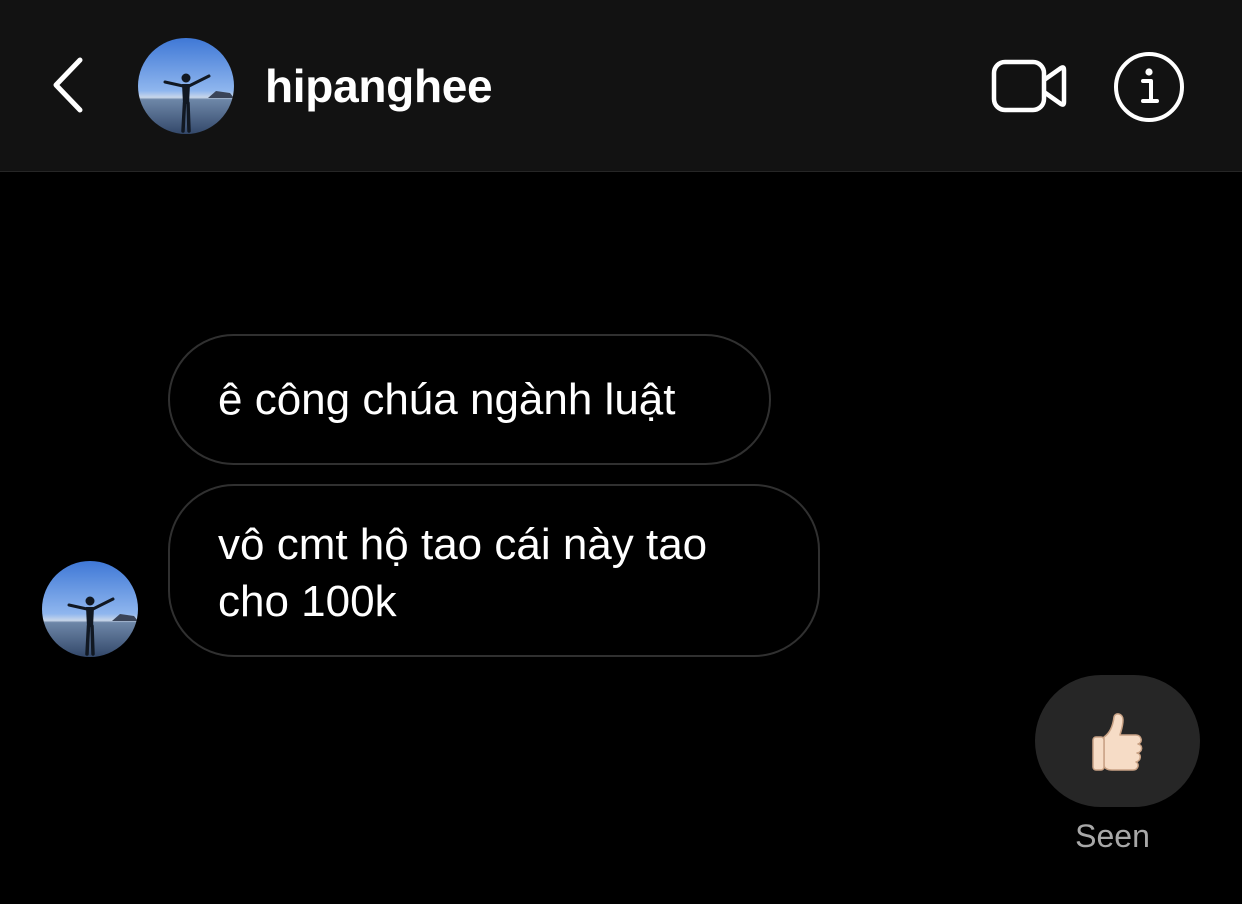  I want to click on chevron-left-icon, so click(68, 85).